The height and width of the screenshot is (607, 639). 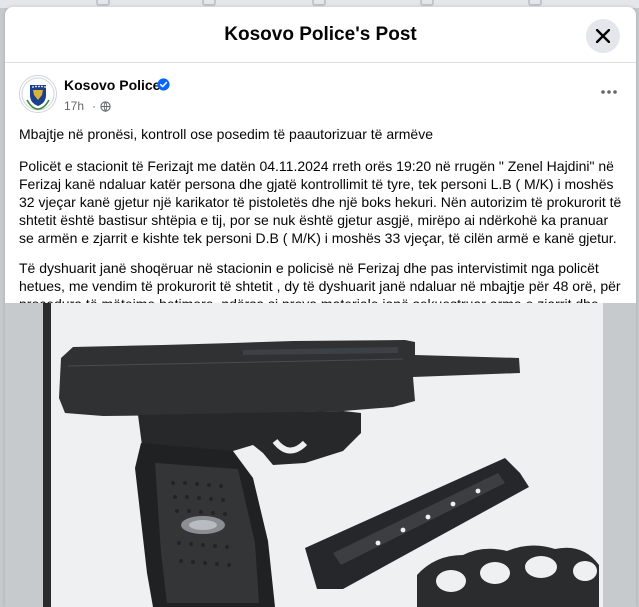 I want to click on background-video-icon, so click(x=209, y=3).